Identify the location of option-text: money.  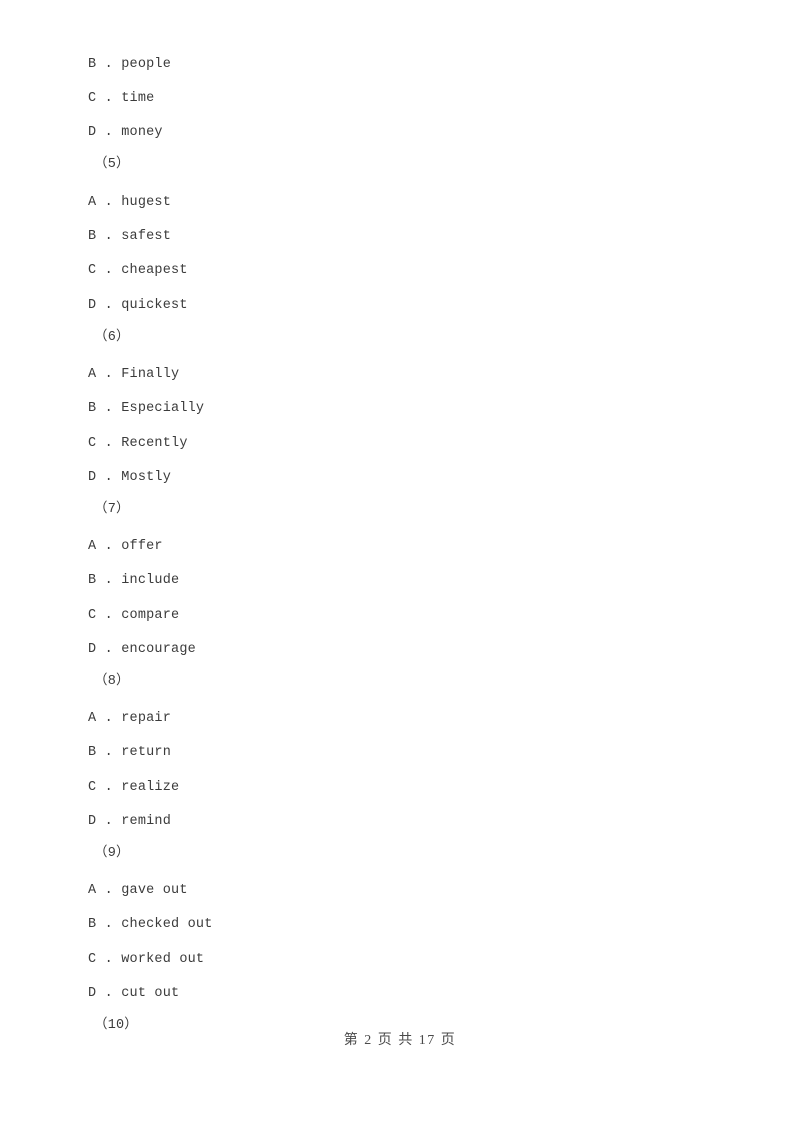
(142, 132).